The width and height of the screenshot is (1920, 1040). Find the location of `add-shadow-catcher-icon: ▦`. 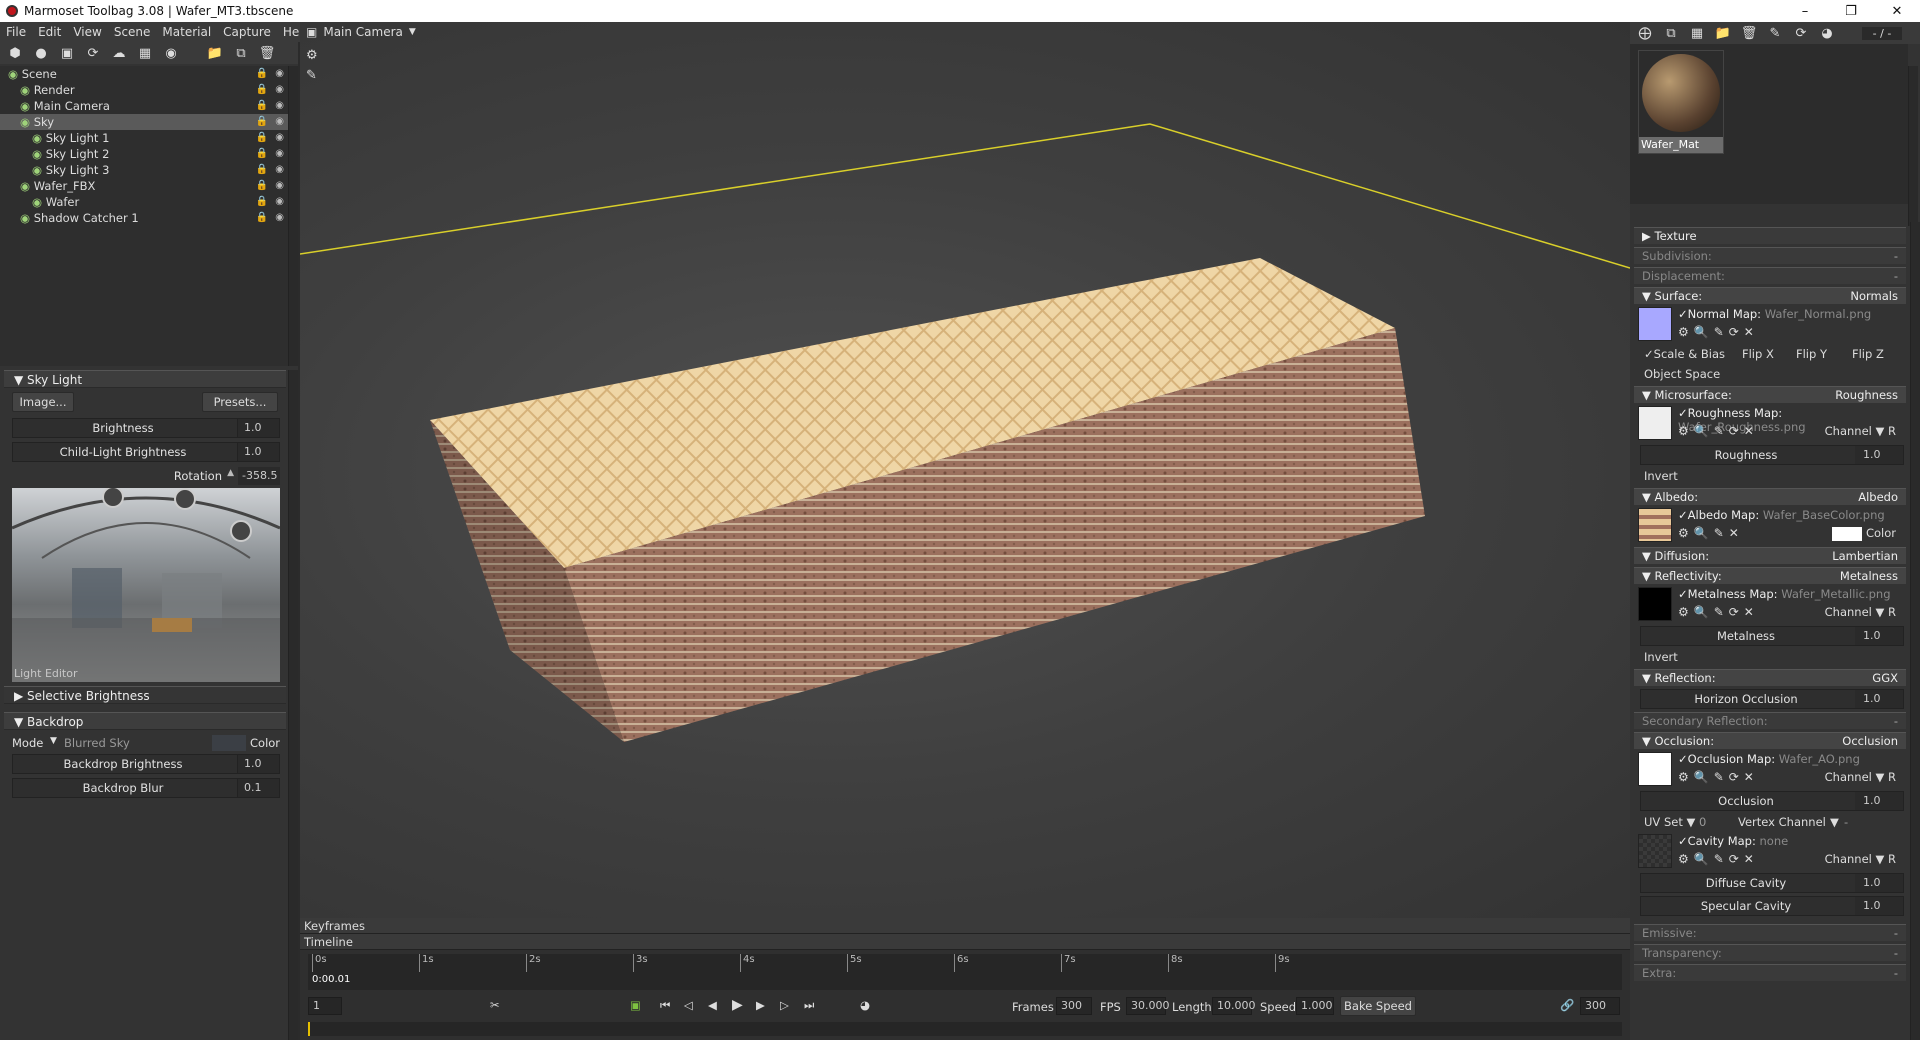

add-shadow-catcher-icon: ▦ is located at coordinates (145, 53).